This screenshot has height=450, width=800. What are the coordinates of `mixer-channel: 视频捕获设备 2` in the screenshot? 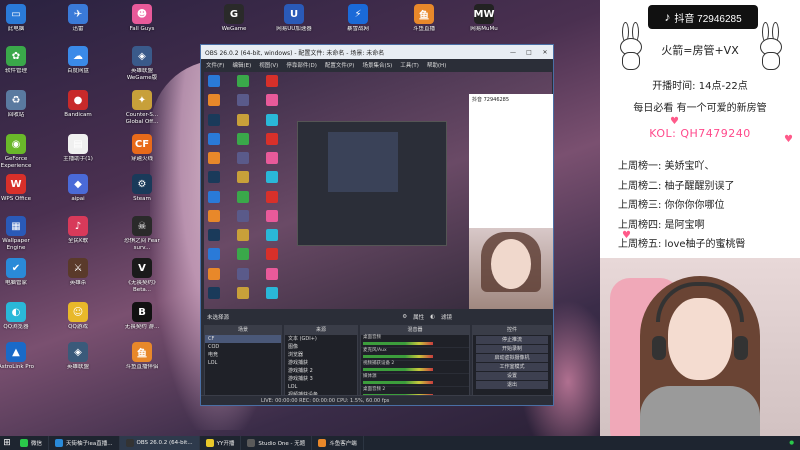 It's located at (415, 367).